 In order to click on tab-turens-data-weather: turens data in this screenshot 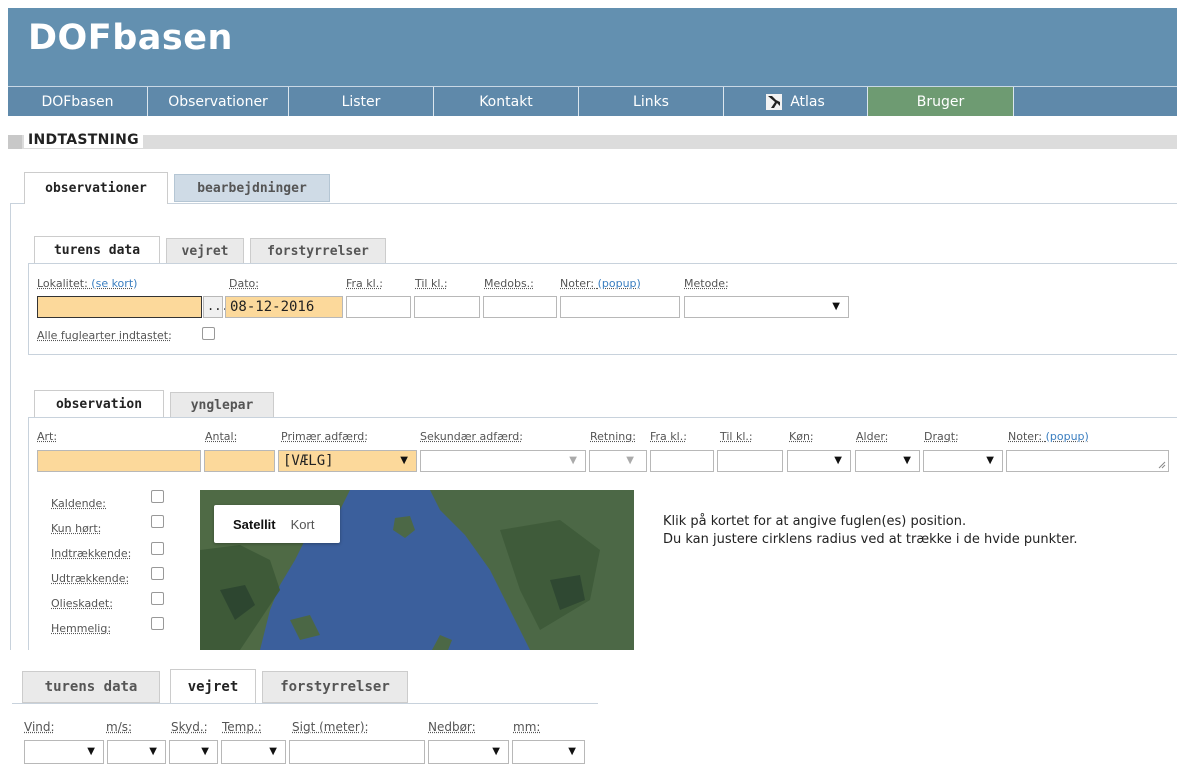, I will do `click(91, 687)`.